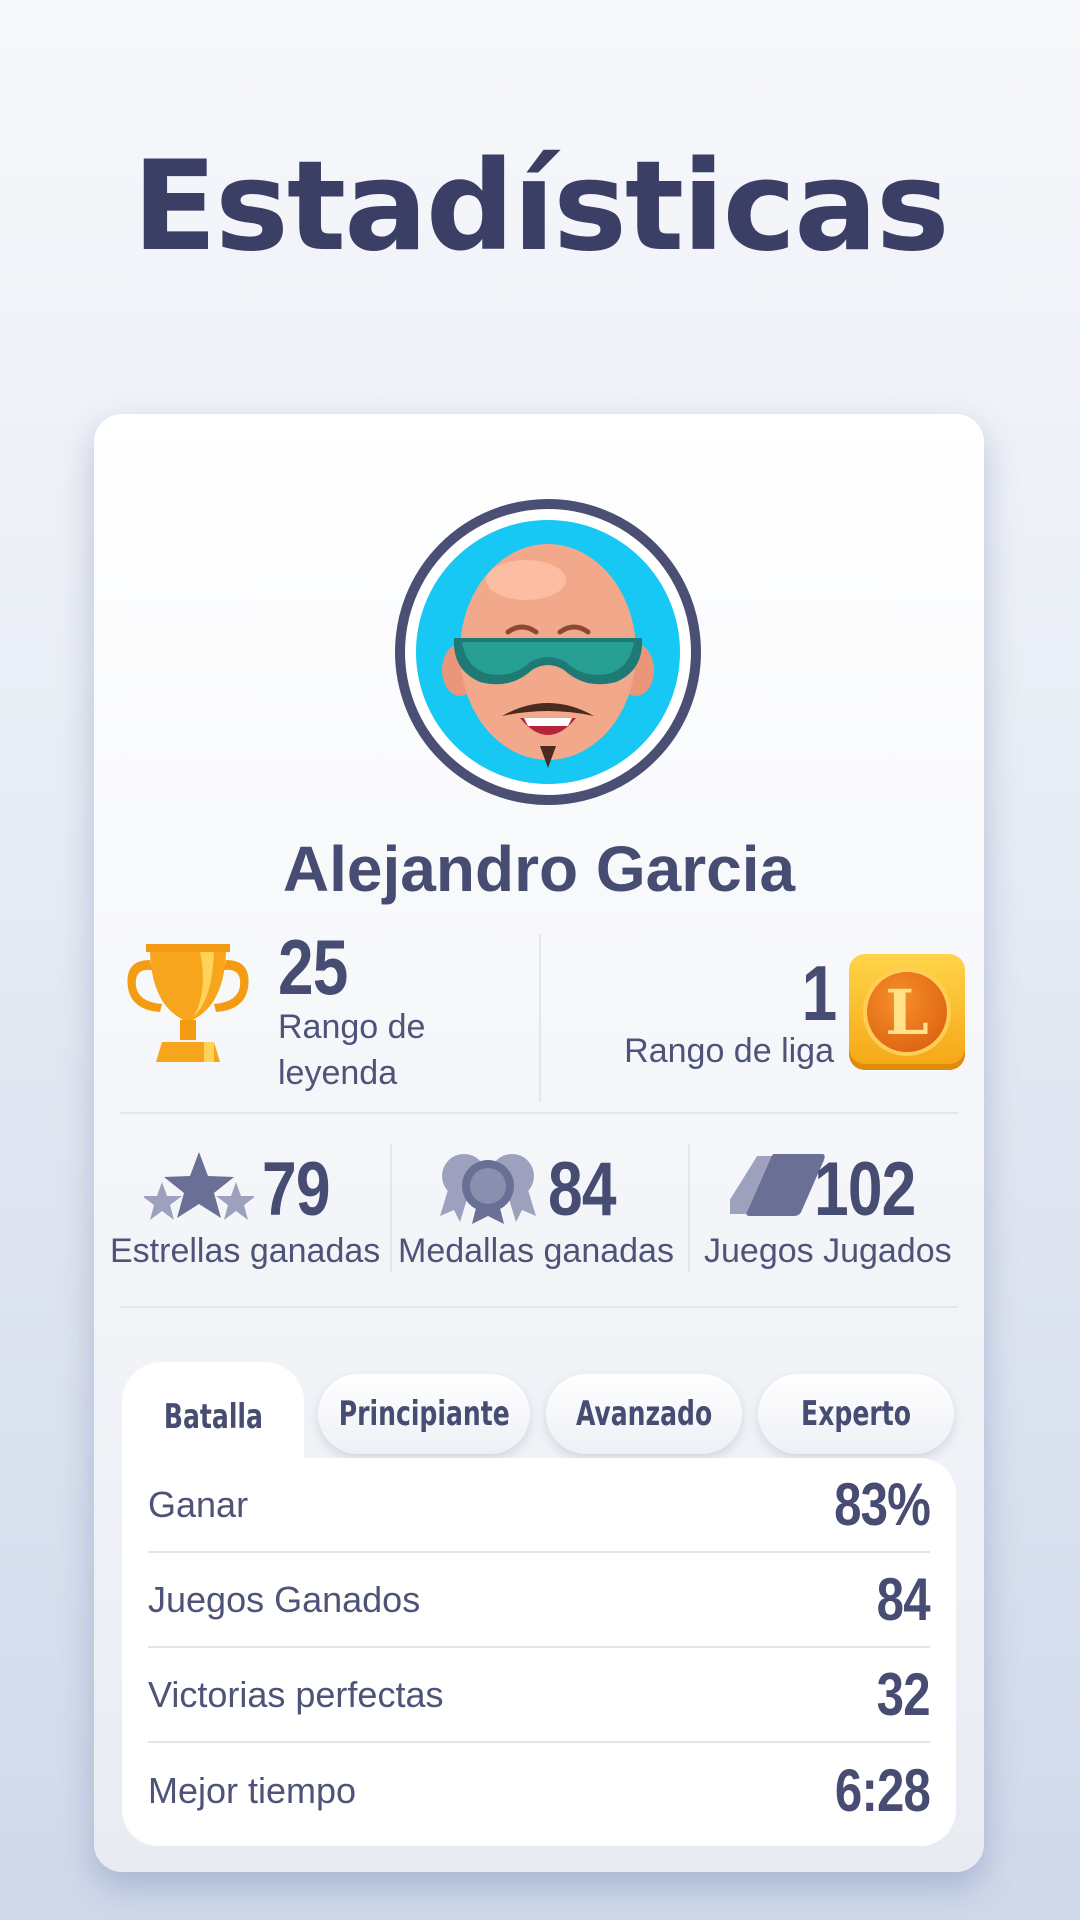  Describe the element at coordinates (882, 1790) in the screenshot. I see `row-value: 6:28` at that location.